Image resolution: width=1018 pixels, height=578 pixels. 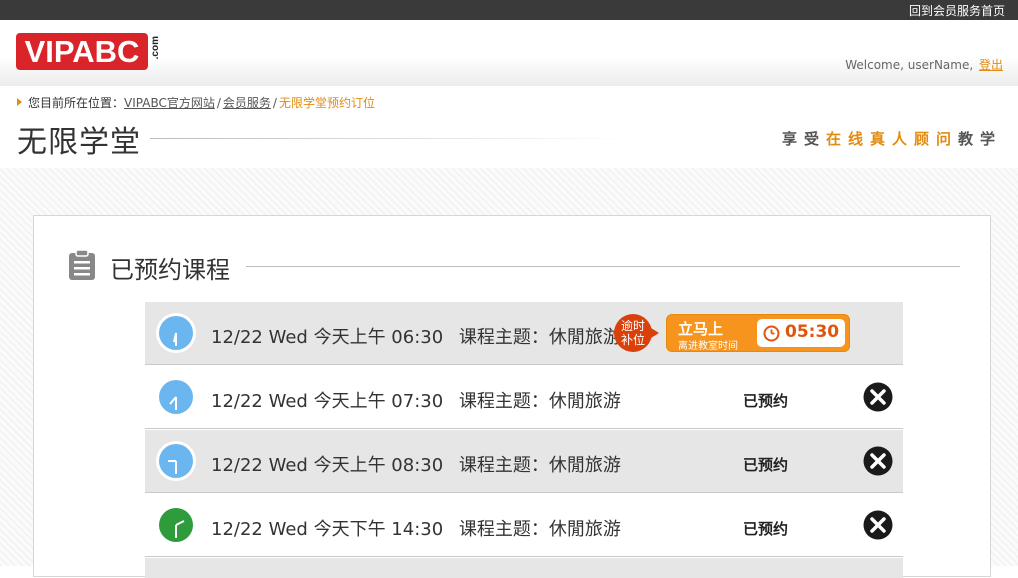 What do you see at coordinates (378, 337) in the screenshot?
I see `class-time: 今天上午 06:30` at bounding box center [378, 337].